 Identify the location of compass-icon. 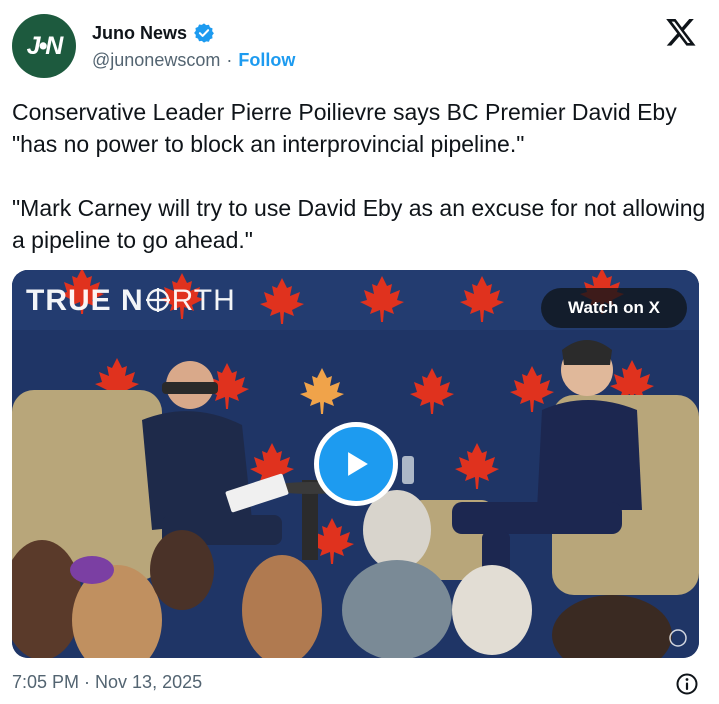
(157, 300).